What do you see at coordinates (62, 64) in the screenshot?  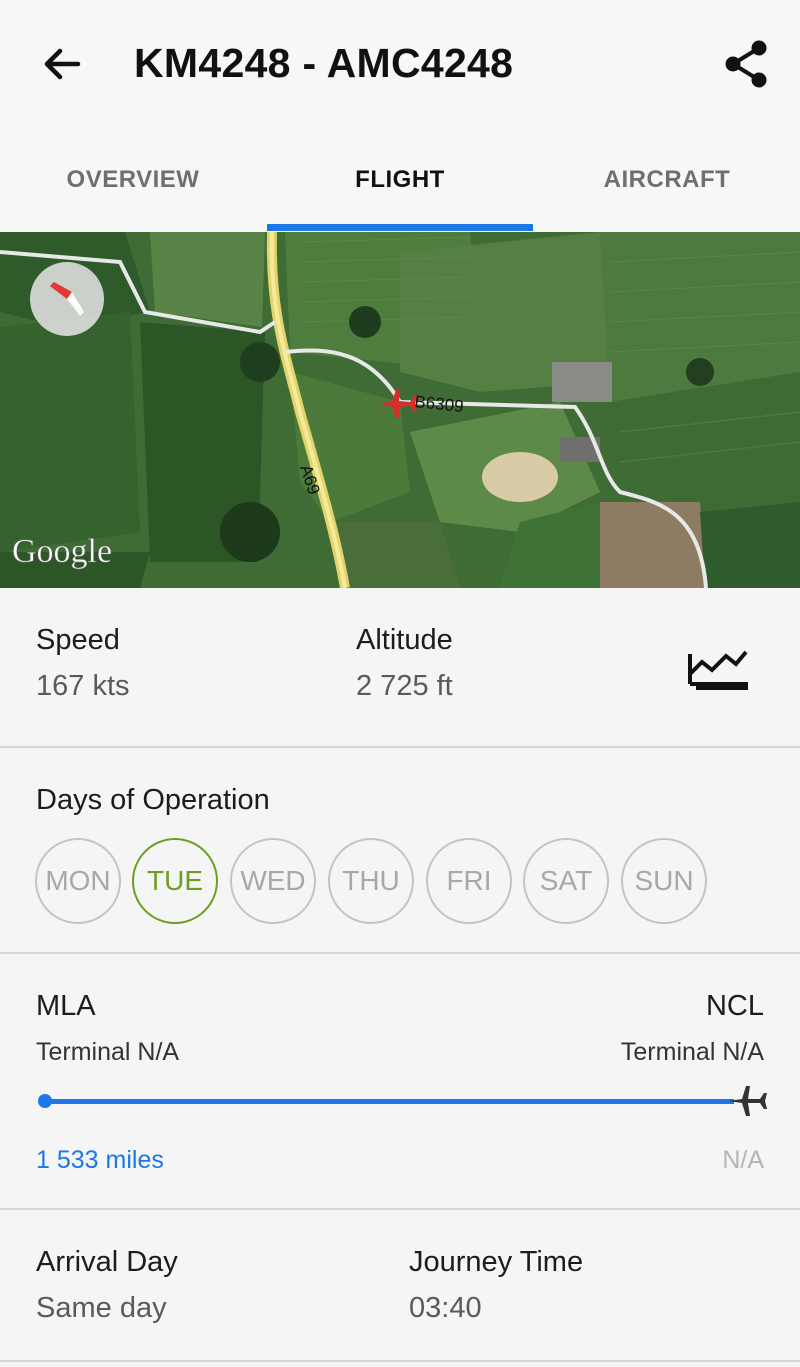 I see `arrow-left-icon` at bounding box center [62, 64].